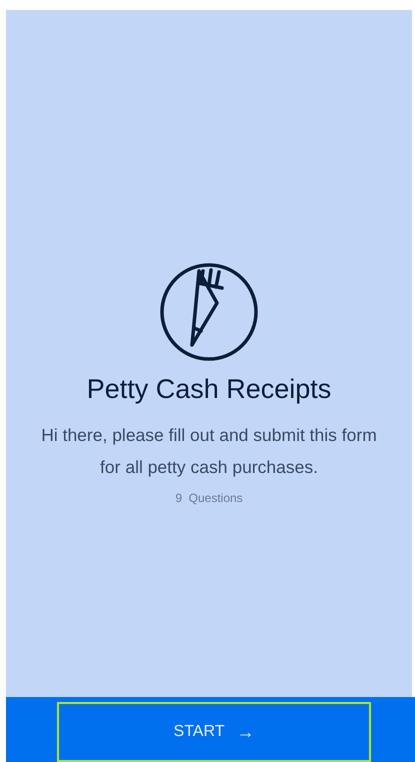 This screenshot has width=415, height=762. Describe the element at coordinates (209, 451) in the screenshot. I see `form-description: Hi there, please fill out and submit this form for all petty cash purchases.` at that location.